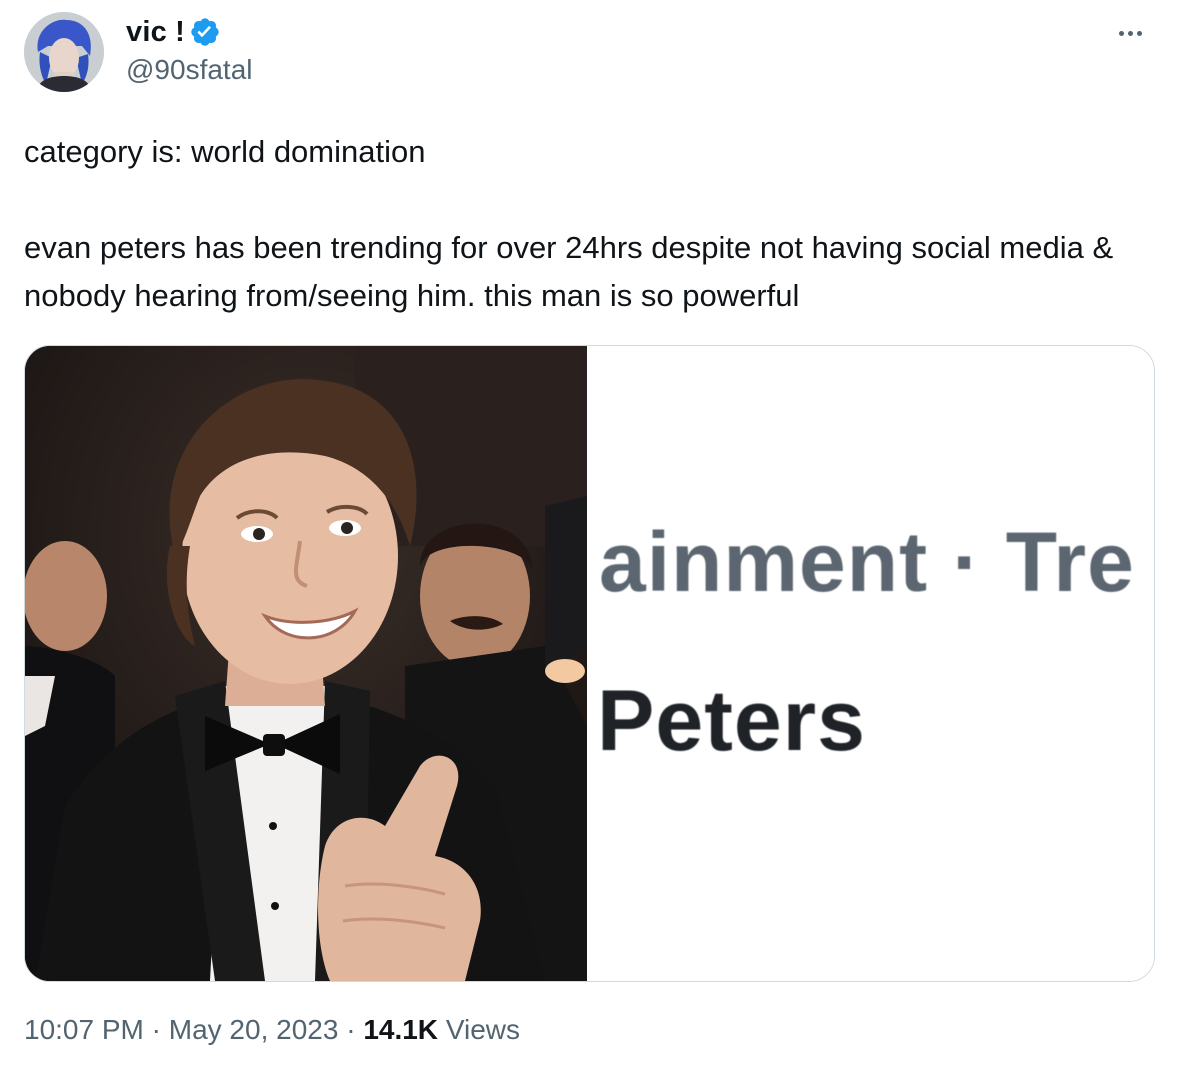 The image size is (1180, 1078). Describe the element at coordinates (1130, 33) in the screenshot. I see `more-options-icon` at that location.